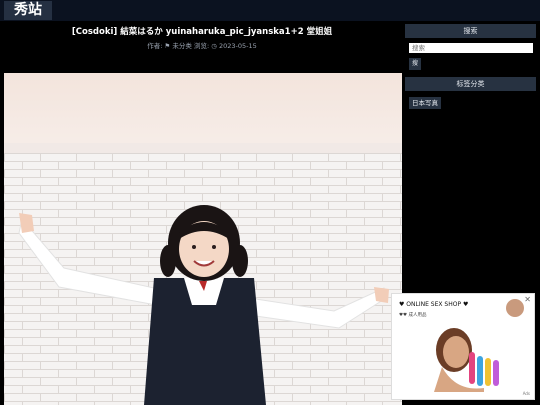  I want to click on ad-image, so click(466, 360).